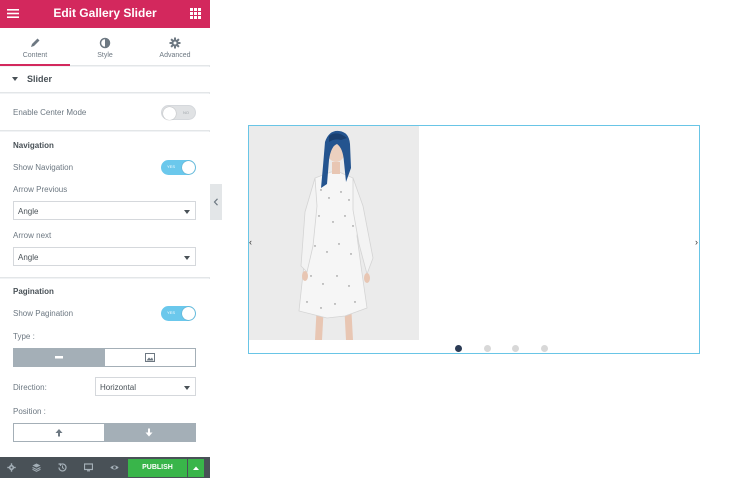  I want to click on show-navigation-toggle-text: YES, so click(171, 166).